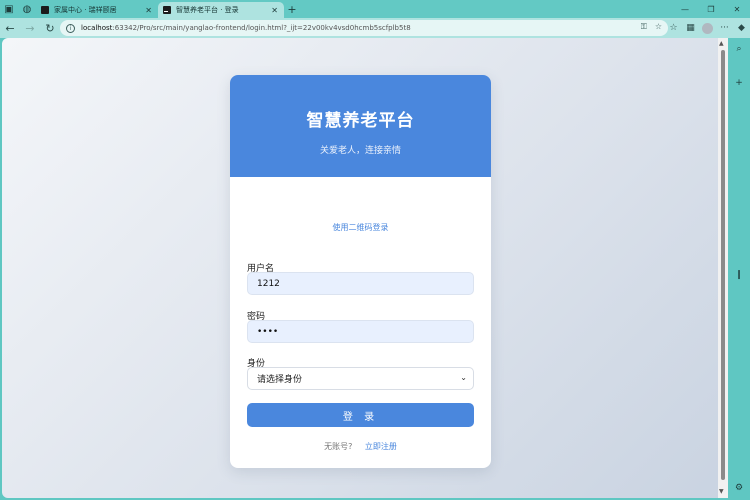 This screenshot has width=750, height=500. I want to click on copilot-icon: ◆, so click(741, 28).